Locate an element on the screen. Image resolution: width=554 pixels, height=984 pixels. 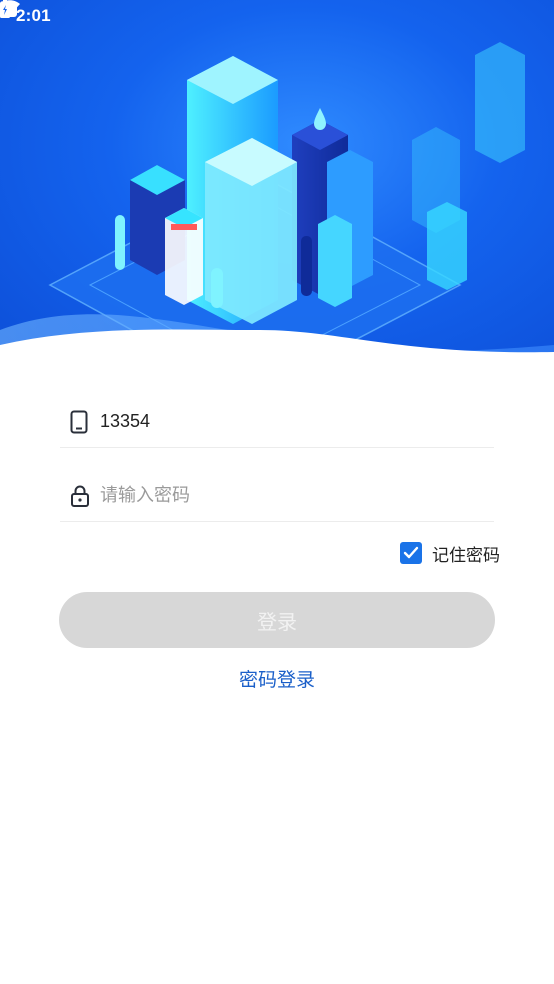
status-time: 2:01 is located at coordinates (33, 15).